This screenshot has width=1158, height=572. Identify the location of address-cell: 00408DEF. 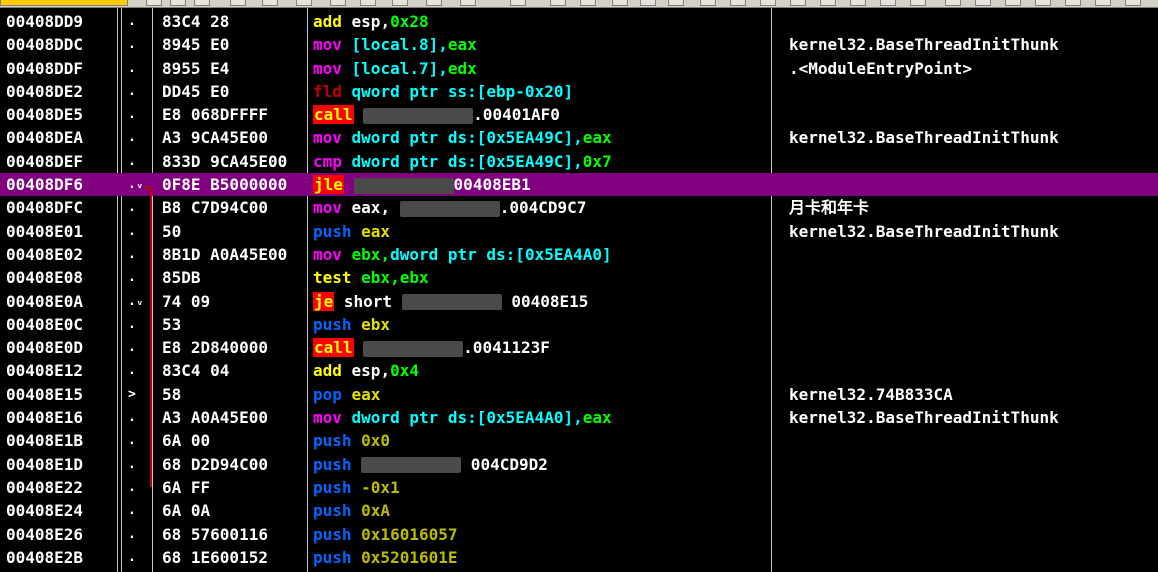
(61, 161).